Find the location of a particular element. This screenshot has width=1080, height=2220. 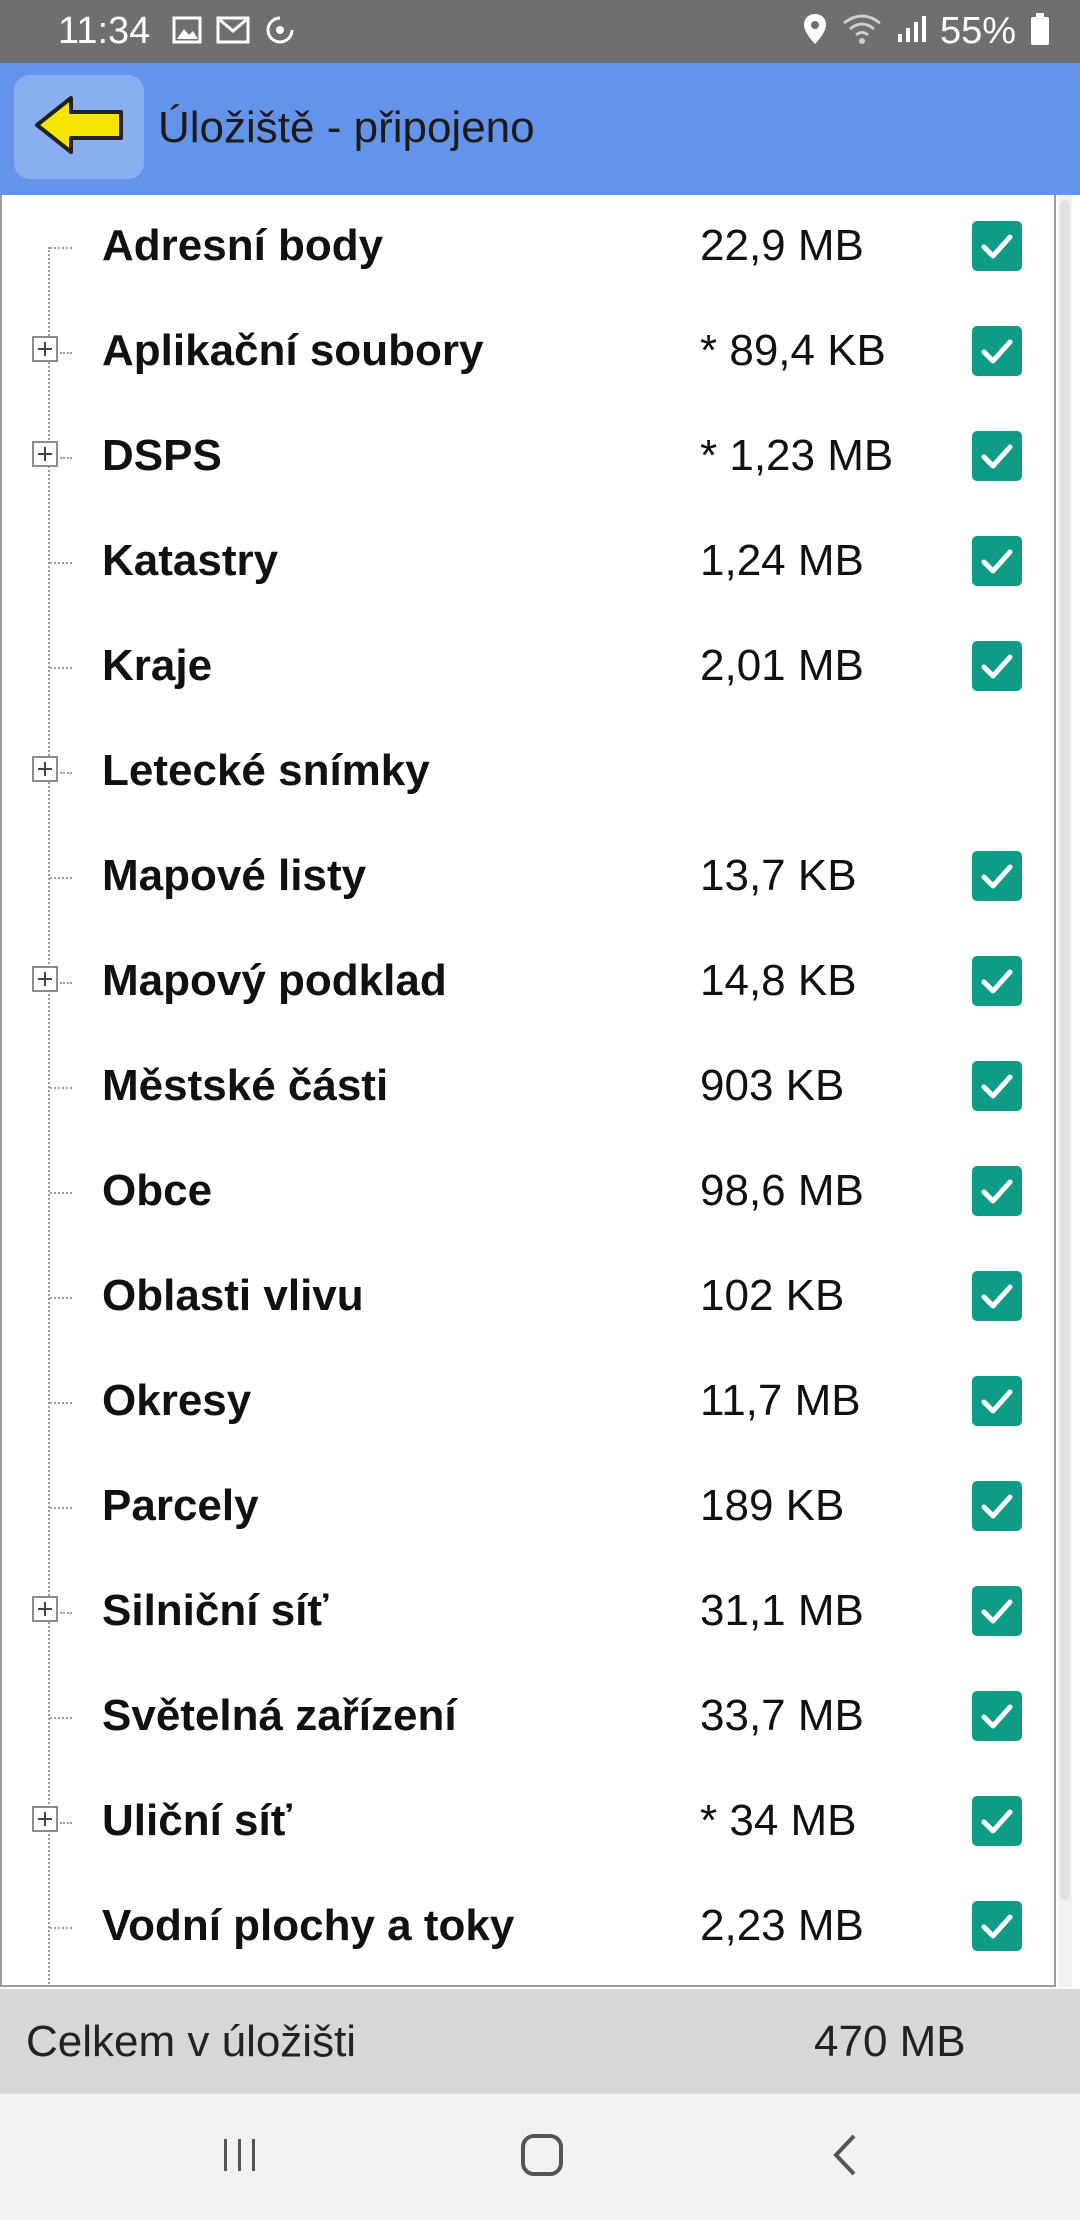

item-label: Silniční síť is located at coordinates (215, 1610).